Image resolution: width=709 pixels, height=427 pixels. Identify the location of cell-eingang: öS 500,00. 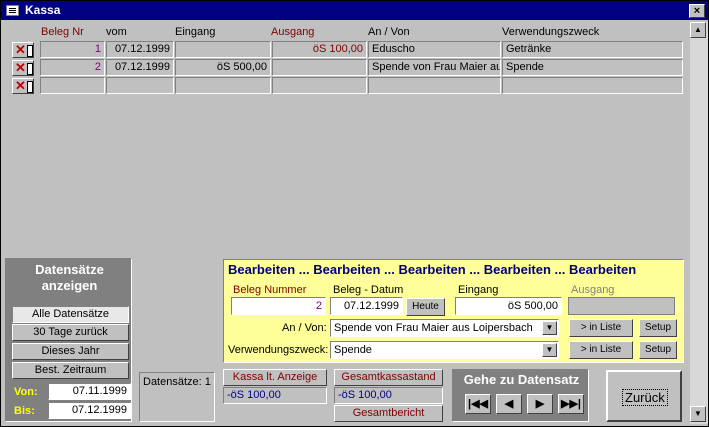
(223, 67).